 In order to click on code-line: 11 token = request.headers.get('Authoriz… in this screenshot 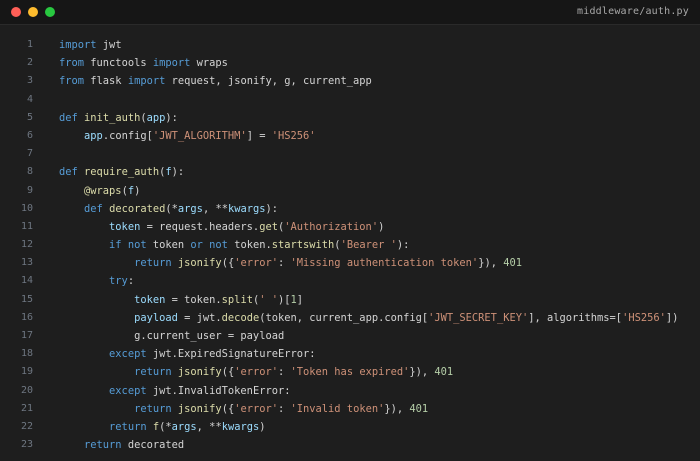, I will do `click(350, 227)`.